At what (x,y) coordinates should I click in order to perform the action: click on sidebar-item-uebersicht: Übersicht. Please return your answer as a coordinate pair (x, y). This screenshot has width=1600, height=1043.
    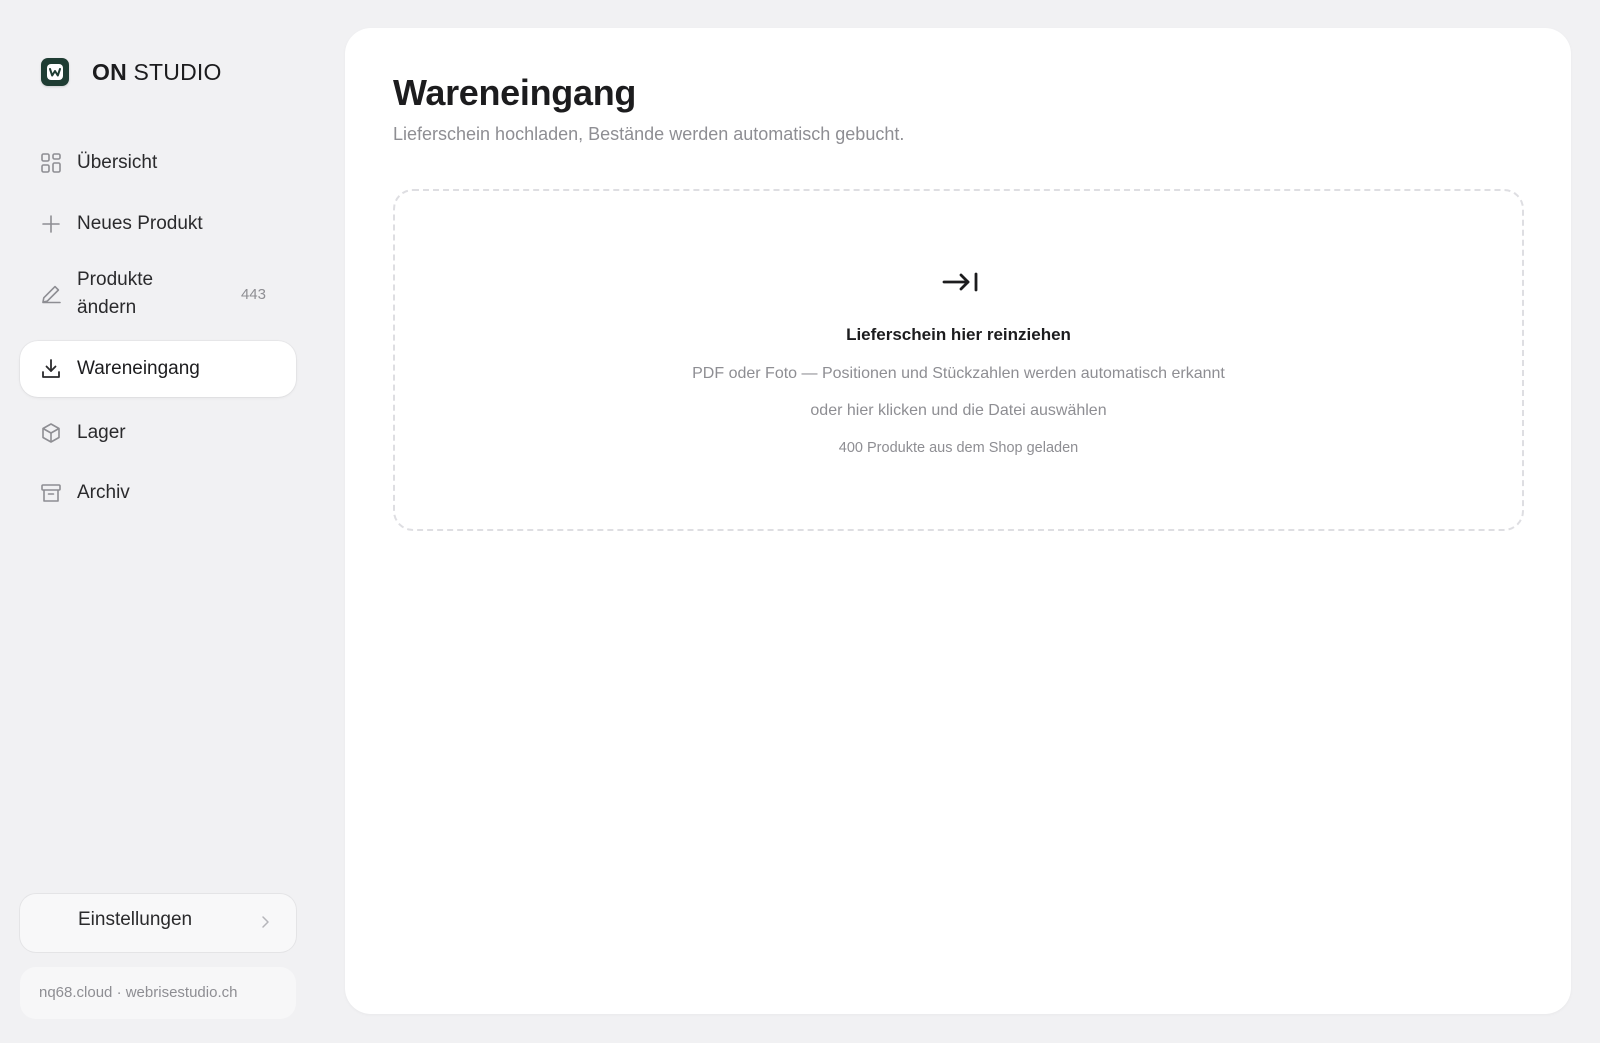
    Looking at the image, I should click on (158, 163).